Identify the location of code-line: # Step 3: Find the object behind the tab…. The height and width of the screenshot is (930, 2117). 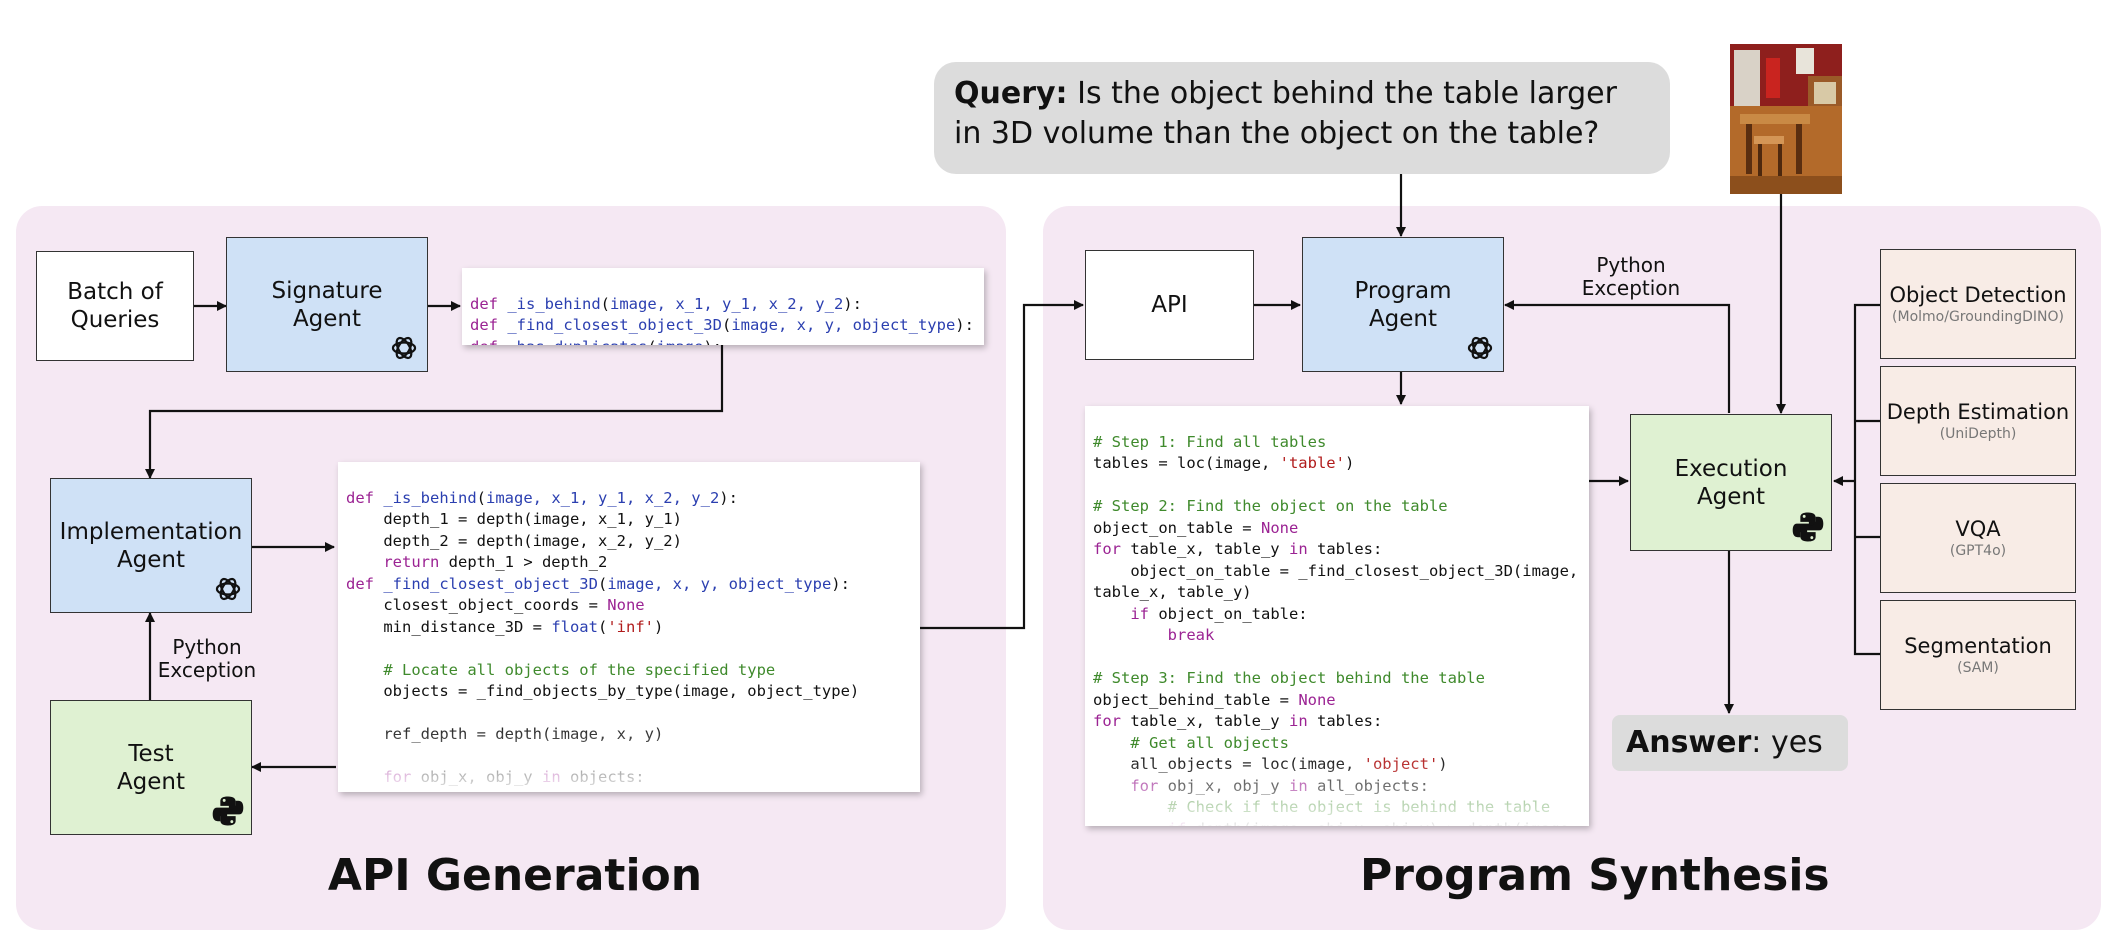
(1289, 678).